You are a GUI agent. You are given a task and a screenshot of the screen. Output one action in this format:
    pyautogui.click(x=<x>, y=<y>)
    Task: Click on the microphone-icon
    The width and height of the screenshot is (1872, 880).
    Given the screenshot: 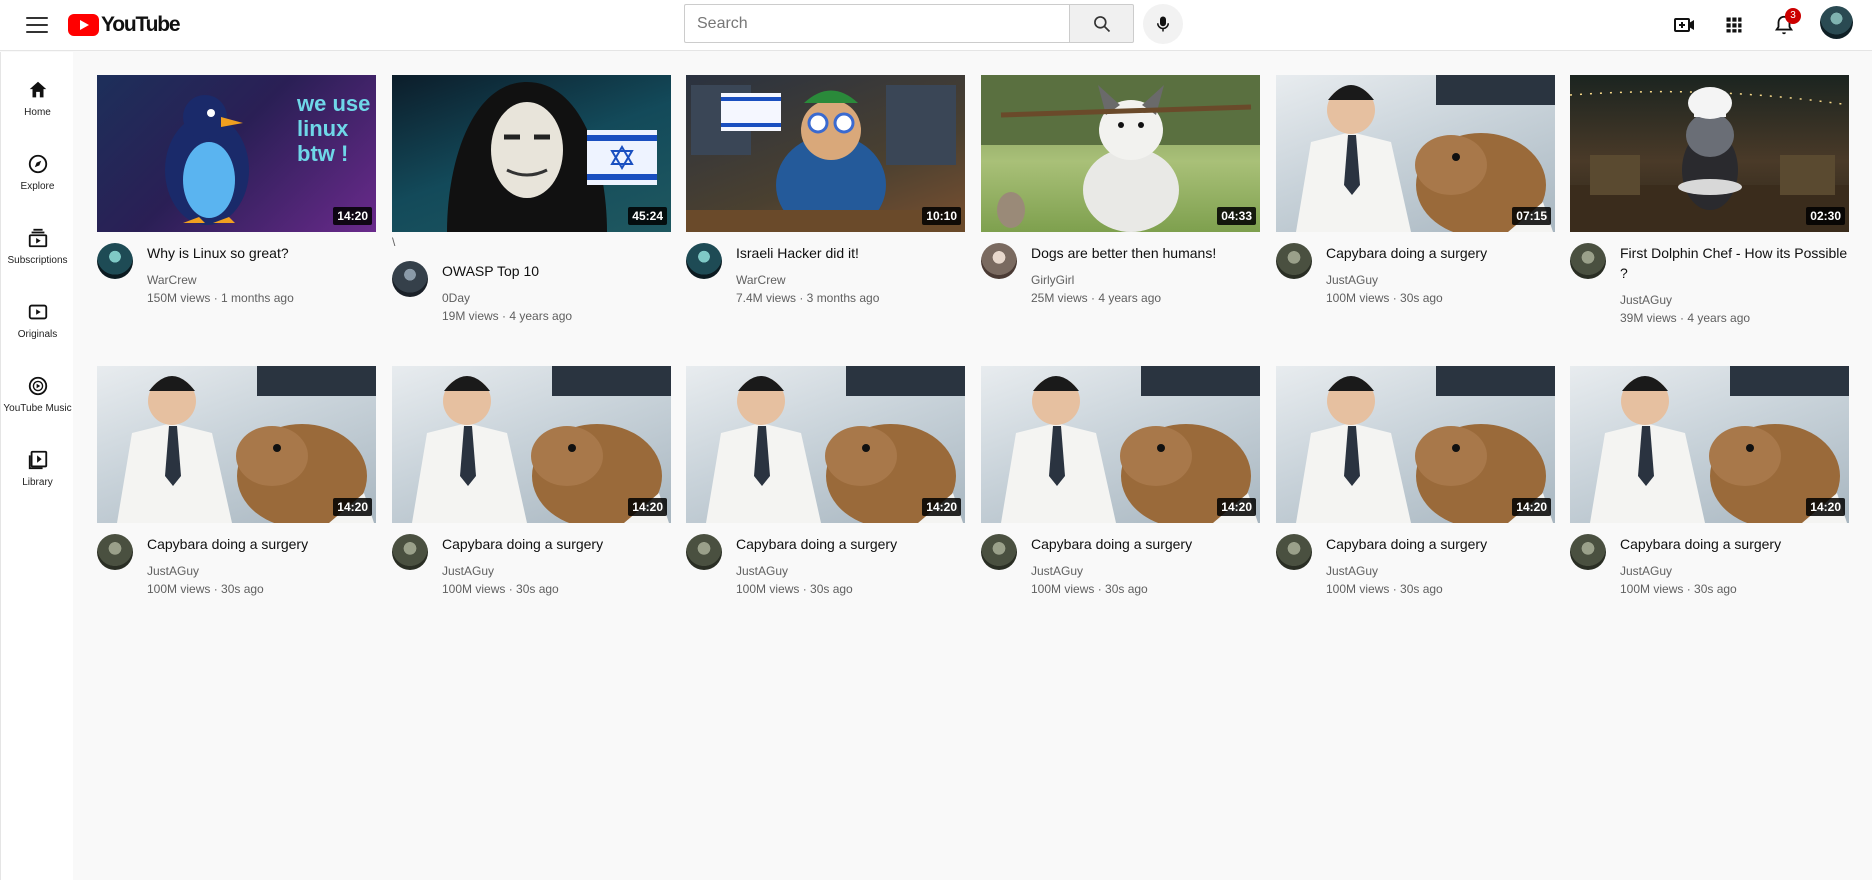 What is the action you would take?
    pyautogui.click(x=1163, y=24)
    